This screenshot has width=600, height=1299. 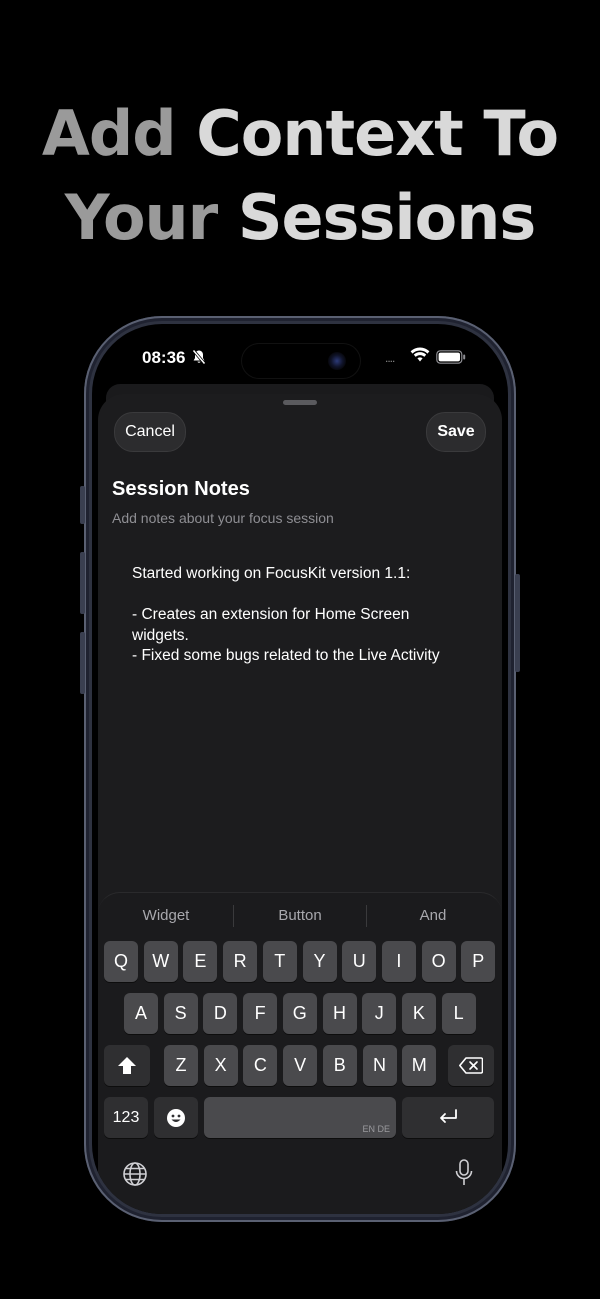 I want to click on key-g: G, so click(x=299, y=1013).